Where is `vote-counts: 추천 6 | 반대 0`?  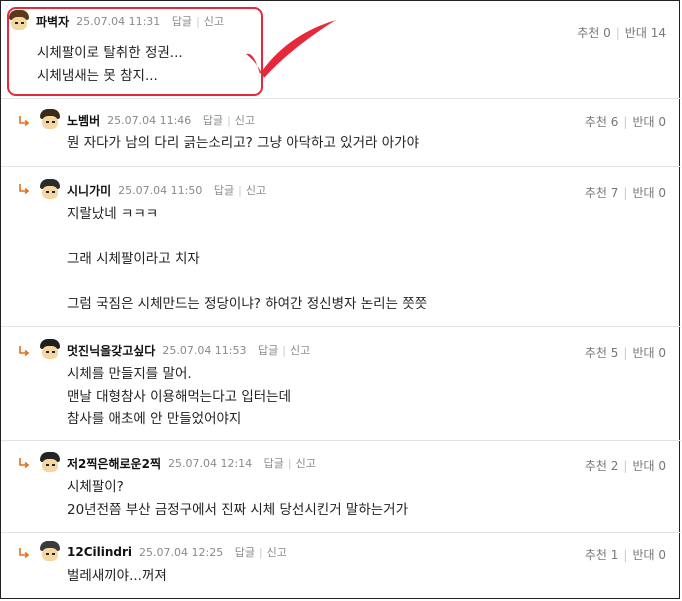
vote-counts: 추천 6 | 반대 0 is located at coordinates (625, 122).